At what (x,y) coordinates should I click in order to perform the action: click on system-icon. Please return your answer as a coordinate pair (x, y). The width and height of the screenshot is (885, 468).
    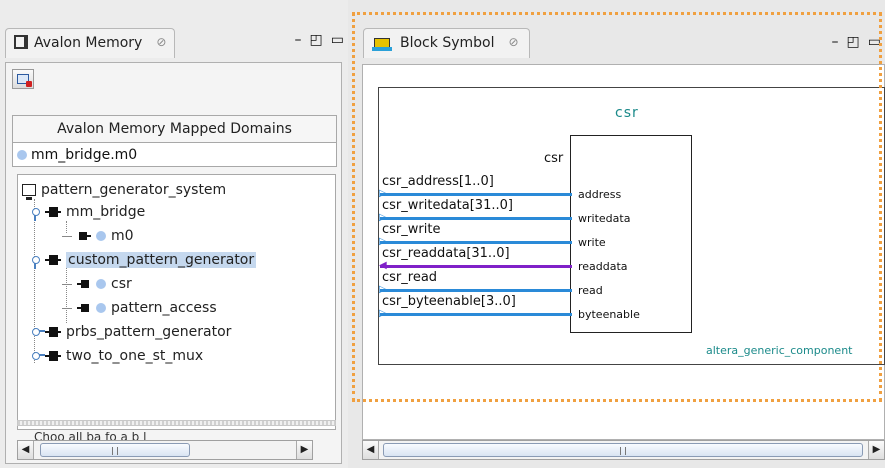
    Looking at the image, I should click on (29, 192).